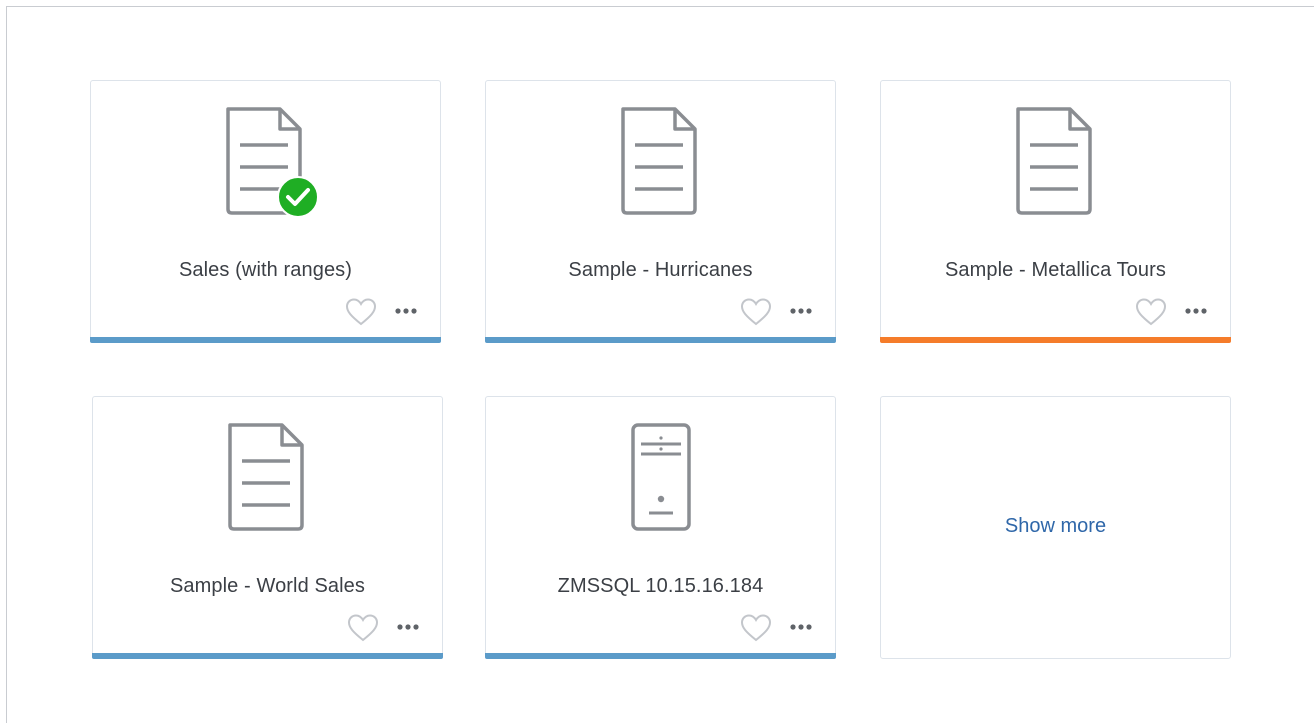 Image resolution: width=1314 pixels, height=723 pixels. Describe the element at coordinates (661, 476) in the screenshot. I see `server-icon` at that location.